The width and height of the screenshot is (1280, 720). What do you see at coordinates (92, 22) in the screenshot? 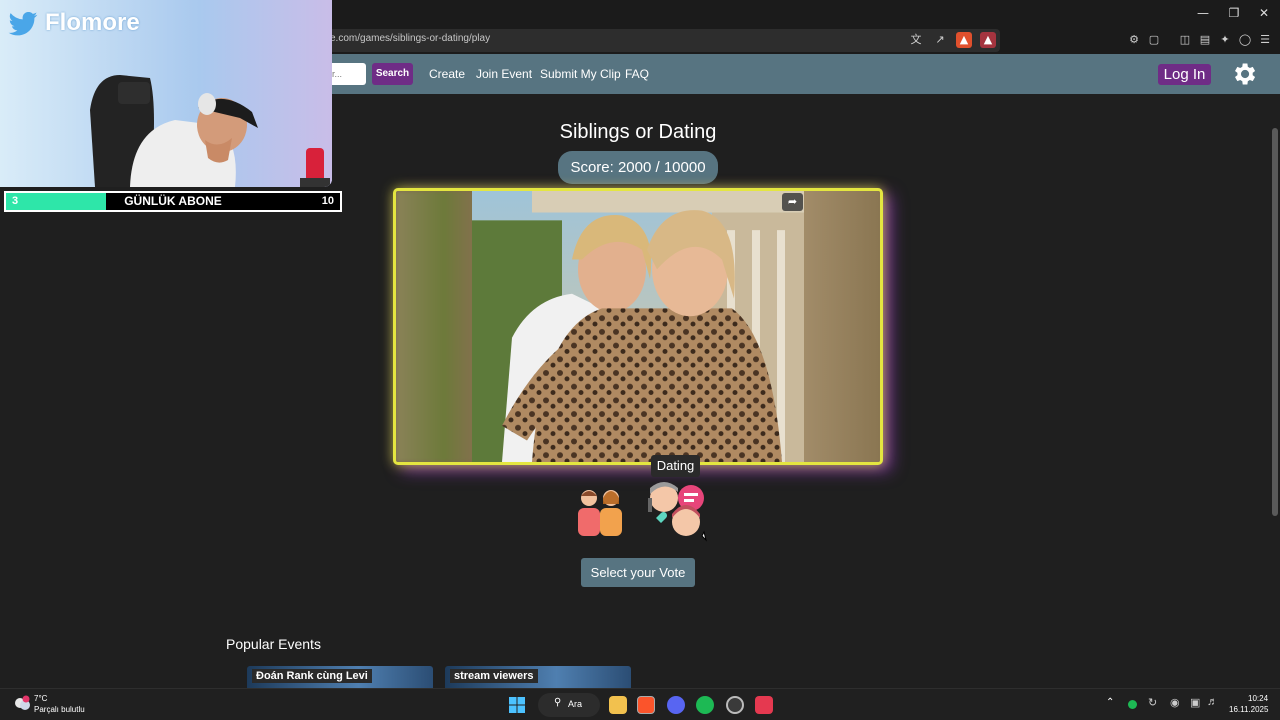
I see `channel-name: Flomore` at bounding box center [92, 22].